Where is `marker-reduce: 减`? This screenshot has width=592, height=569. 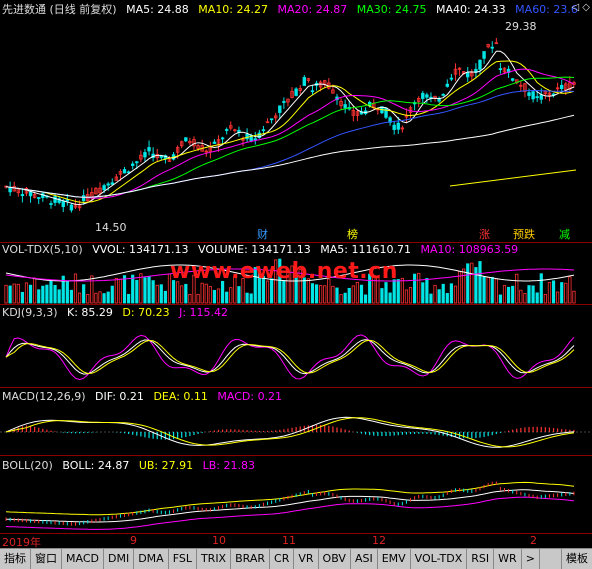
marker-reduce: 减 is located at coordinates (564, 234).